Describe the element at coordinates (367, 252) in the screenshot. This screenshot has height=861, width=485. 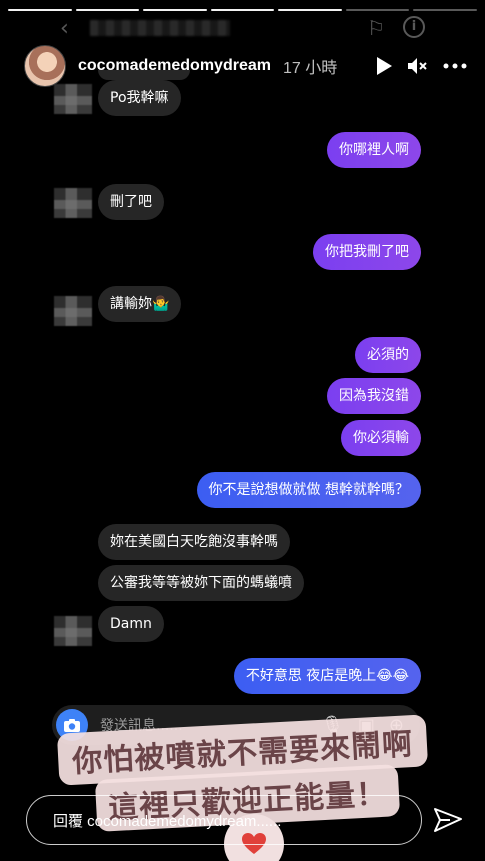
I see `outgoing-message: 你把我刪了吧` at that location.